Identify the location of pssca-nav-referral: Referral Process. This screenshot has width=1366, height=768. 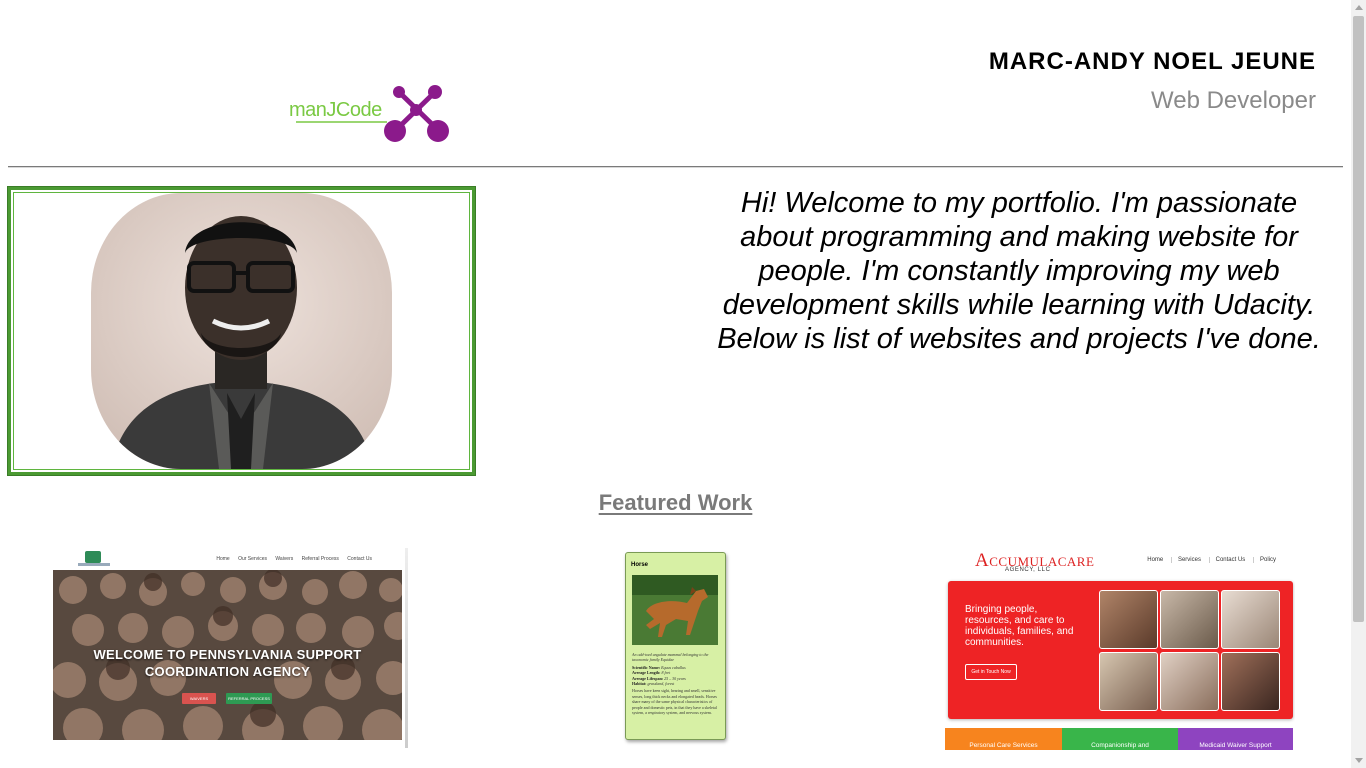
(320, 559).